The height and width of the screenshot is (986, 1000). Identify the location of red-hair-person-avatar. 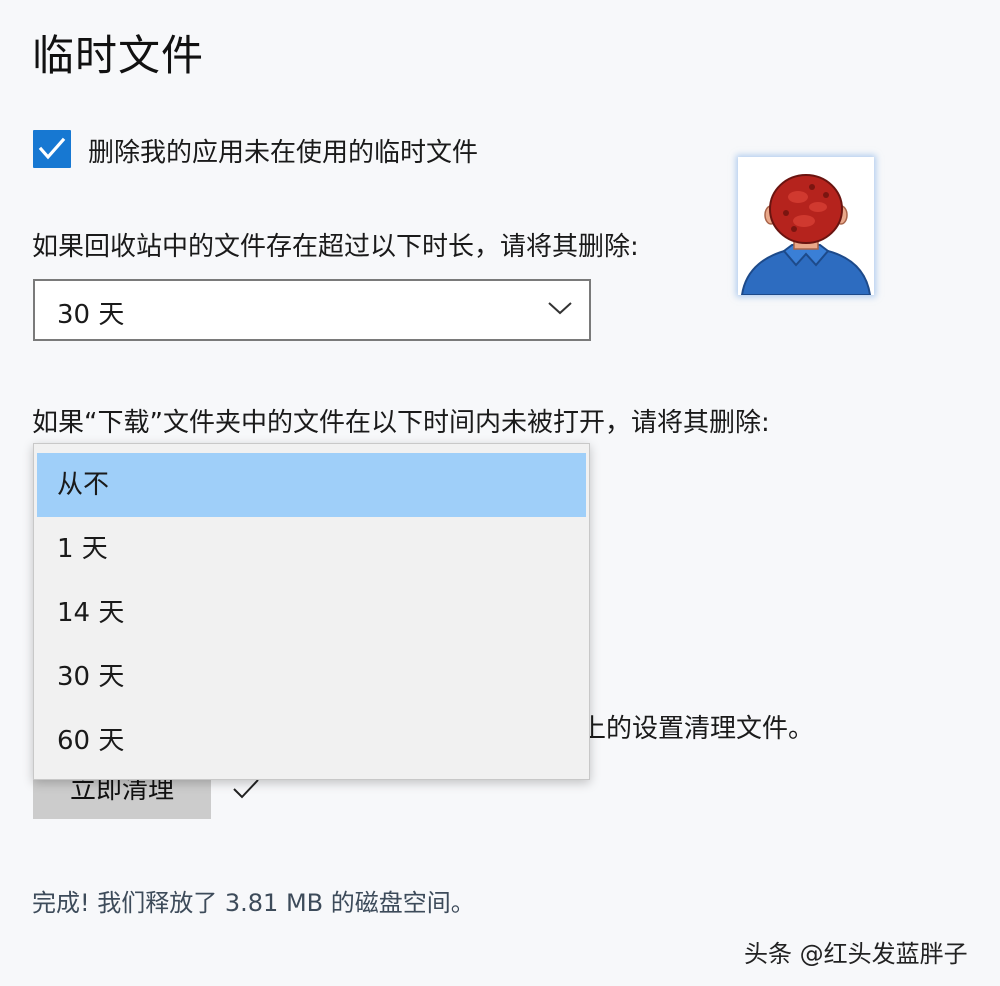
(806, 234).